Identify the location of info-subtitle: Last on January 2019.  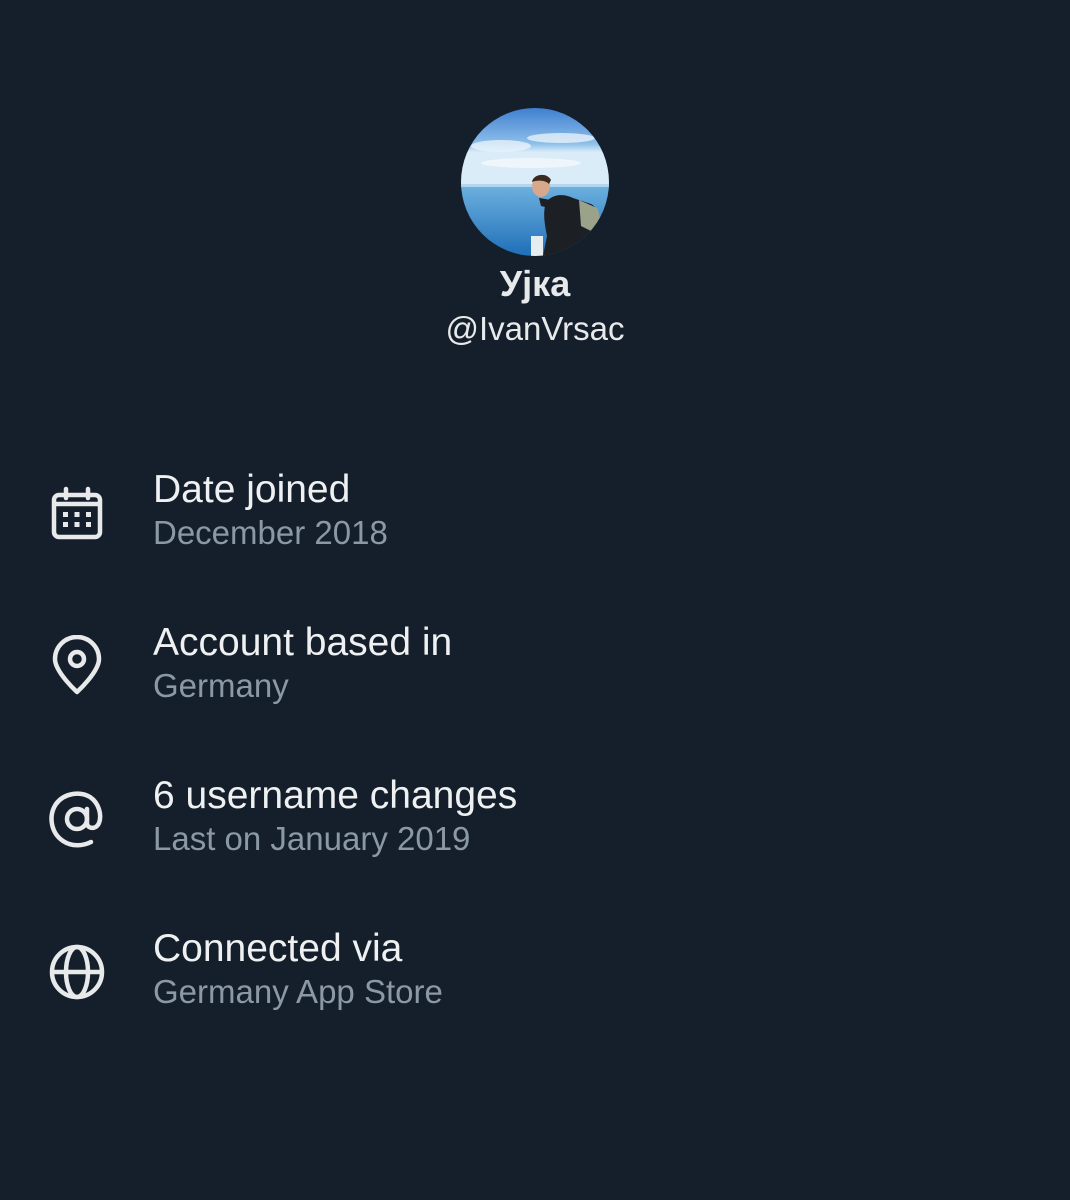
(312, 838).